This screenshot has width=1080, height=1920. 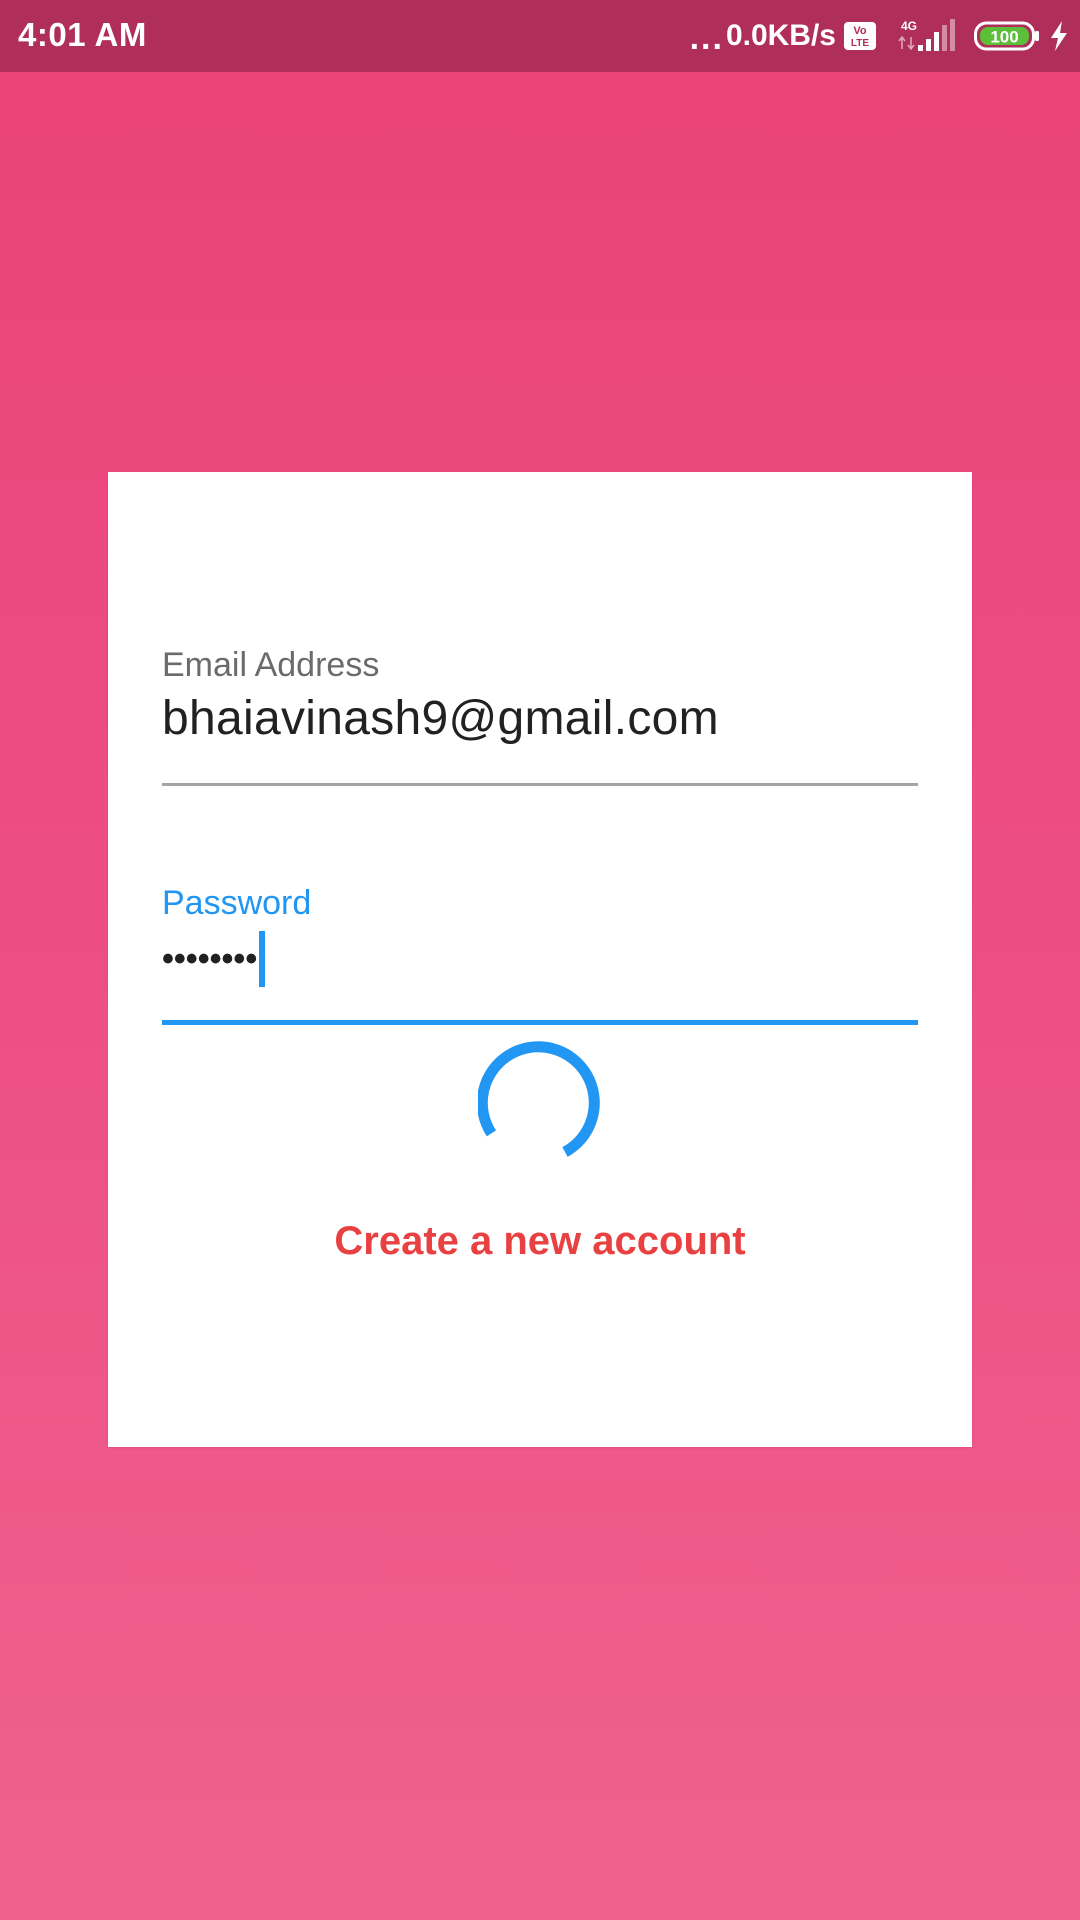 I want to click on create-account-link: Create a new account, so click(x=540, y=1241).